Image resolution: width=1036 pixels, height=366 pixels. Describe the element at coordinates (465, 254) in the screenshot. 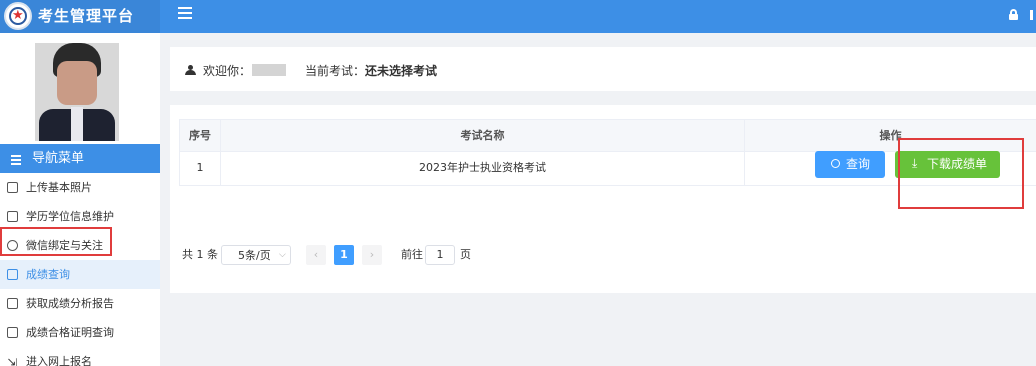

I see `page-suffix: 页` at that location.